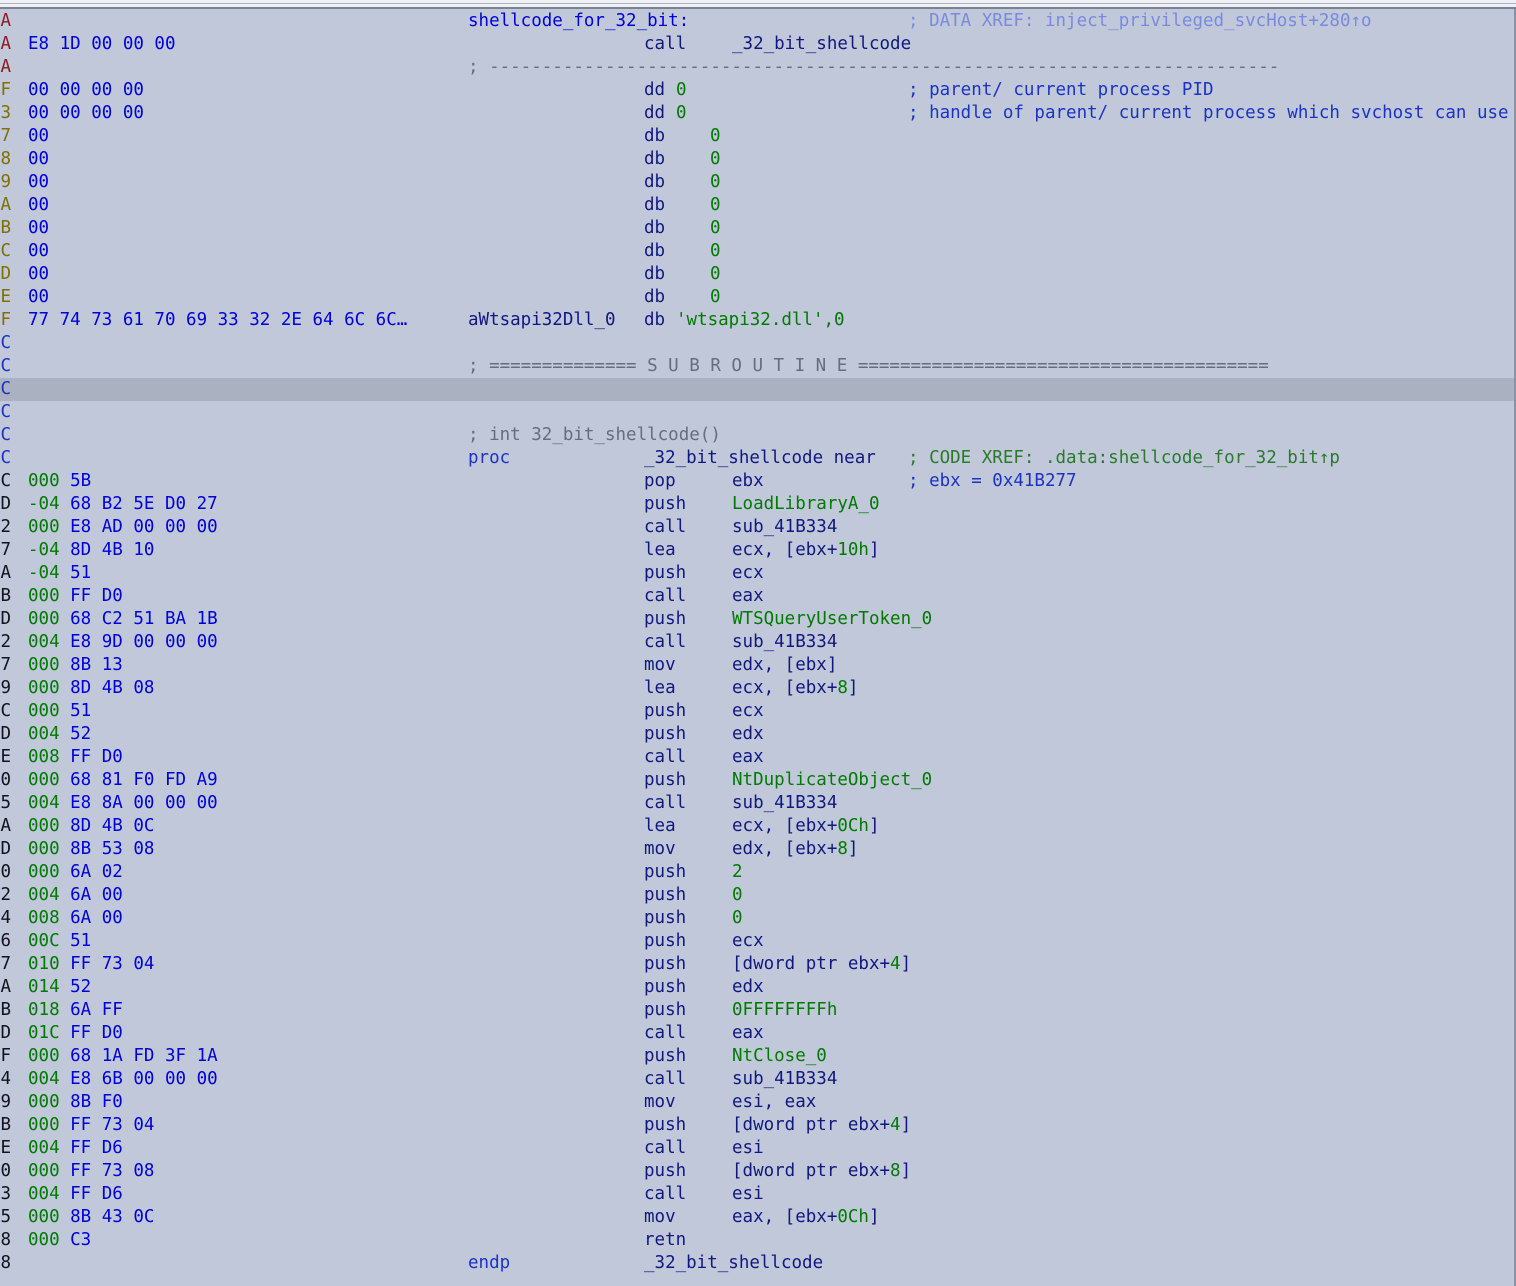  Describe the element at coordinates (757, 1079) in the screenshot. I see `listing-line: C4 004 E8 6B 00 00 00 call sub_41B334` at that location.